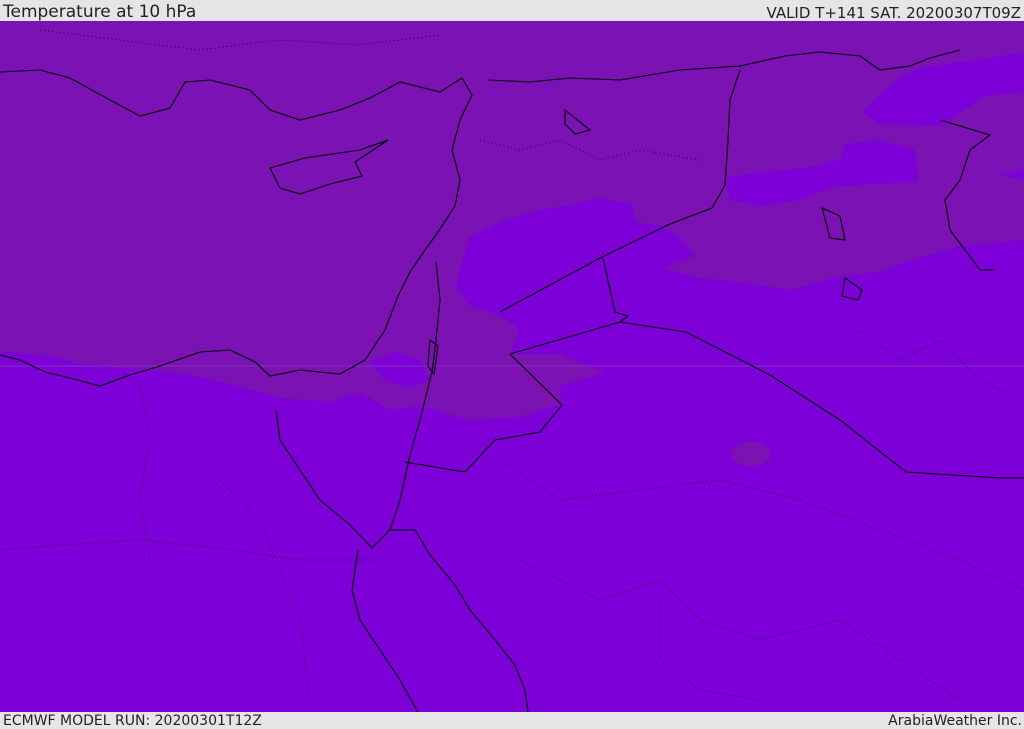  Describe the element at coordinates (751, 454) in the screenshot. I see `warmer-blob` at that location.